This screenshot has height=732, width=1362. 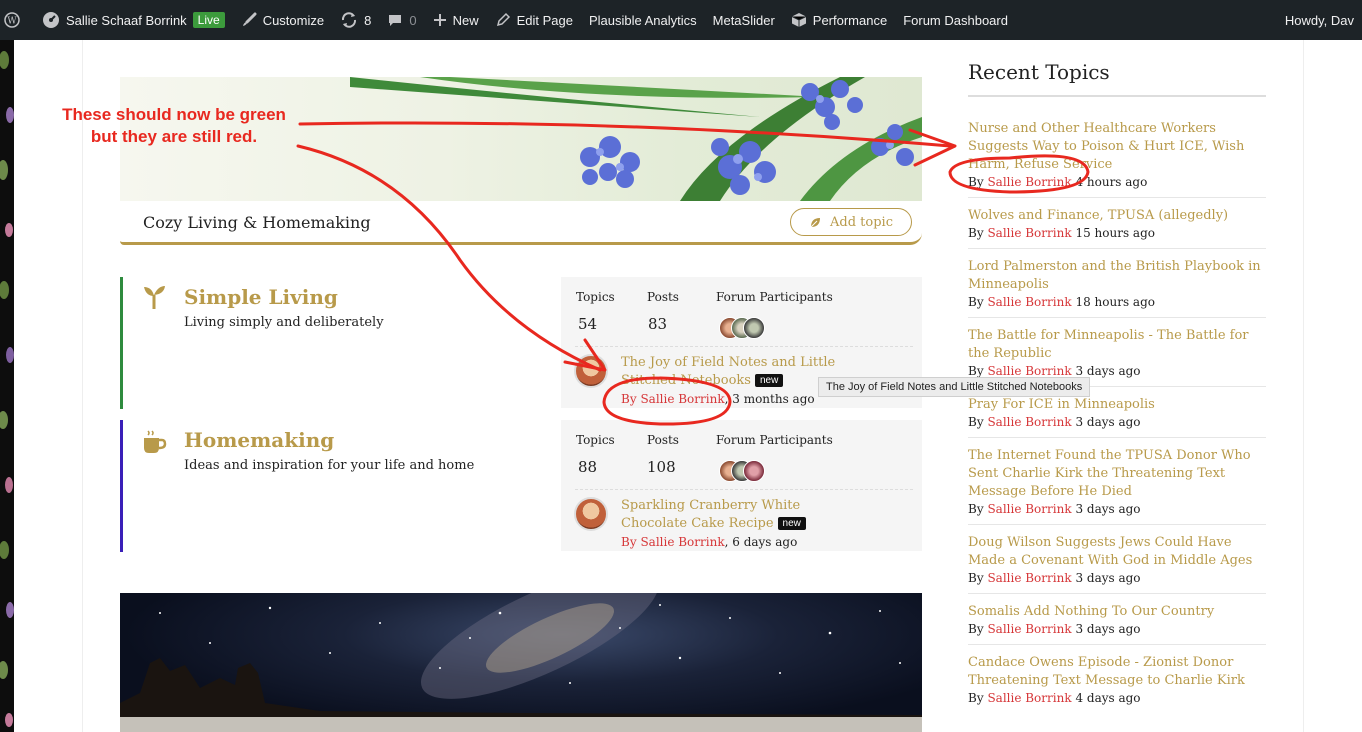 I want to click on new-content-link: New, so click(x=456, y=20).